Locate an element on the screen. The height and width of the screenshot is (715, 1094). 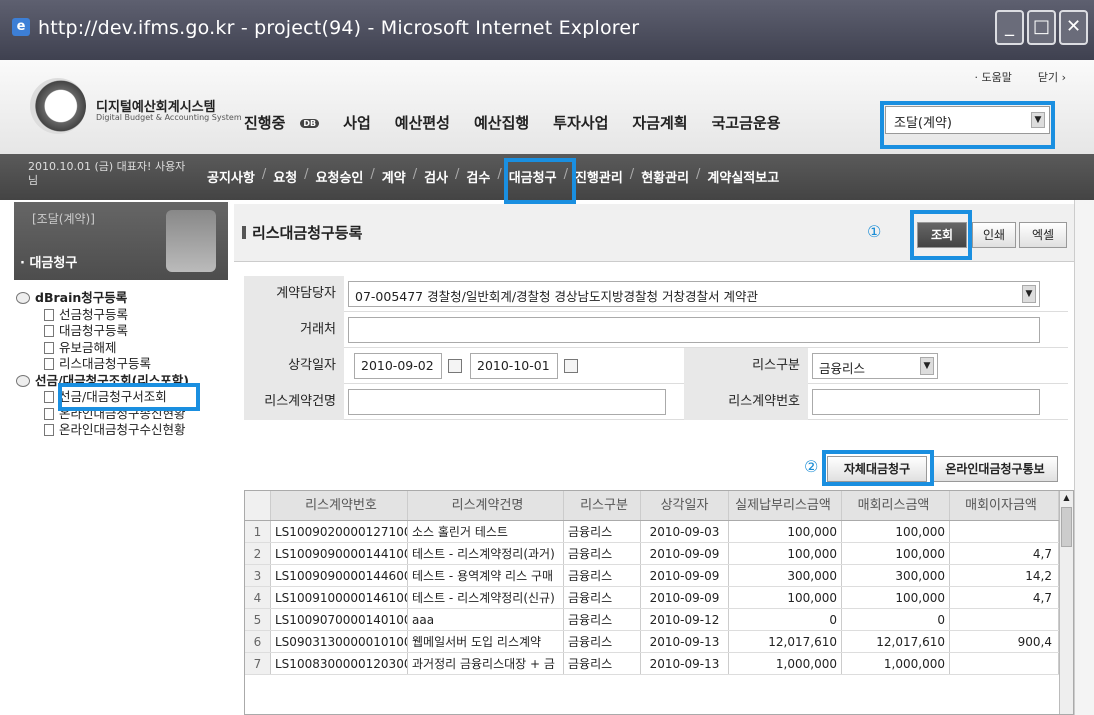
tree-item-claim-inquiry: 선금/대금청구조회(리스포함) is located at coordinates (127, 381).